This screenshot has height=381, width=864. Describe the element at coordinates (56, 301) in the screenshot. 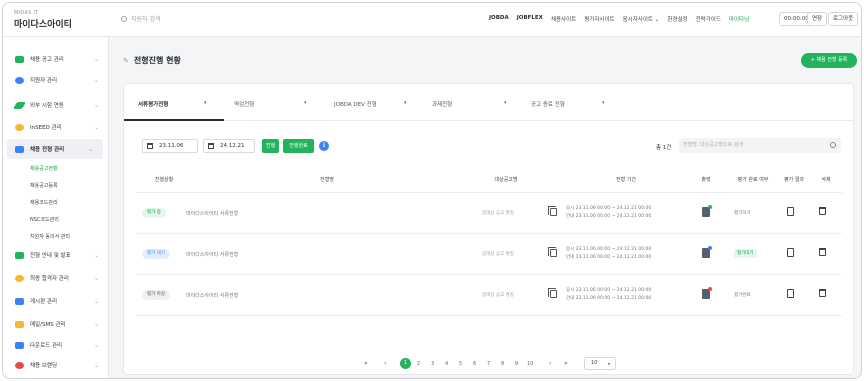

I see `sidebar-item-board: 게시판 관리 ⌄` at that location.